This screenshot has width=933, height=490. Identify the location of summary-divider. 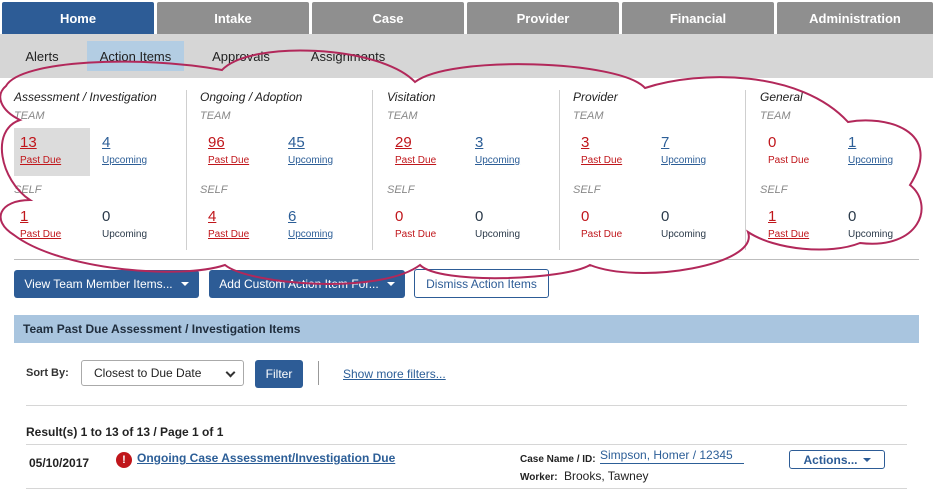
(466, 259).